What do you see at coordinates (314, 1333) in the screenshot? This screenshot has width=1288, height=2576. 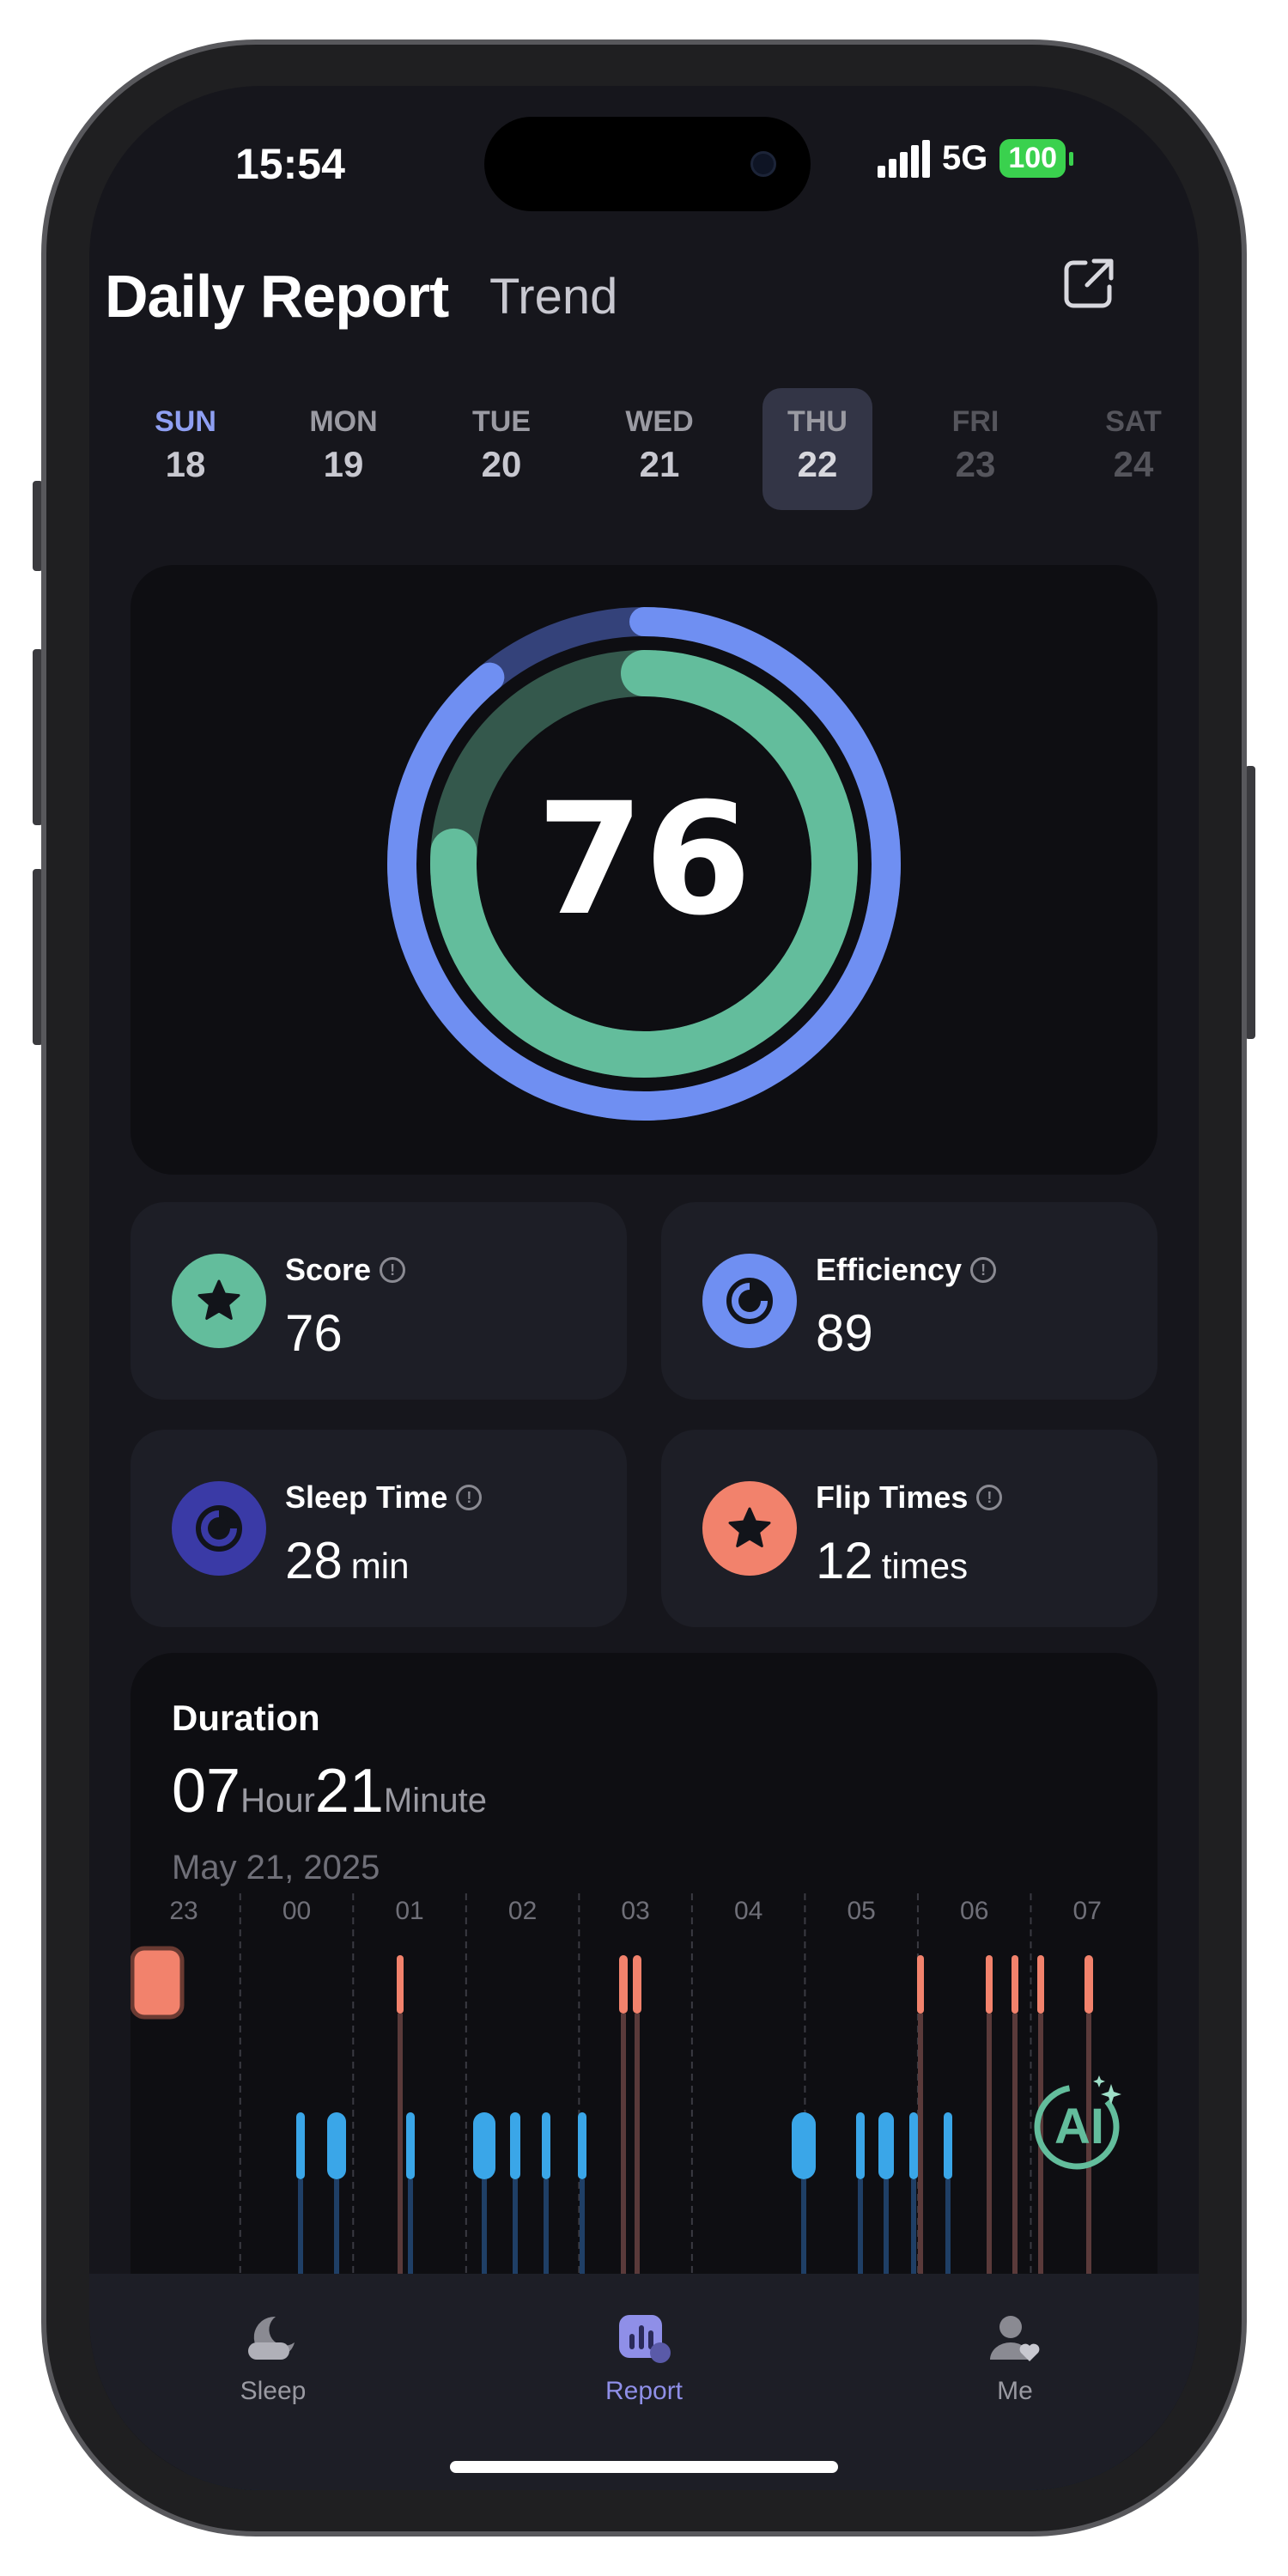 I see `score-value: 76` at bounding box center [314, 1333].